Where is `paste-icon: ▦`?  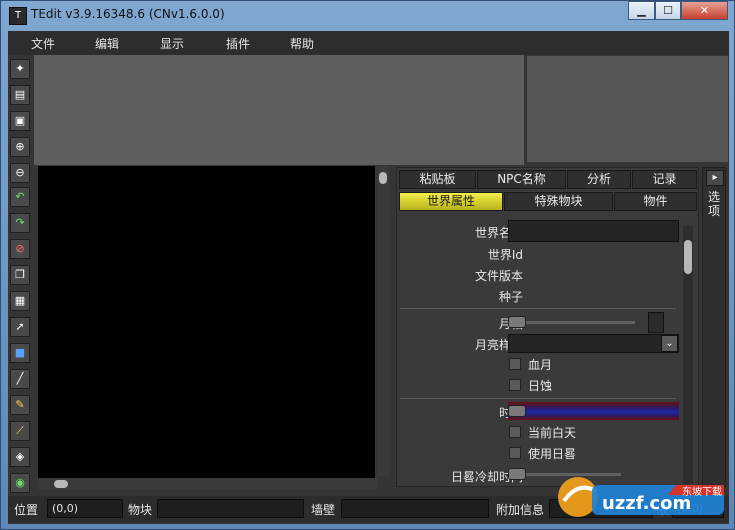
paste-icon: ▦ is located at coordinates (20, 301).